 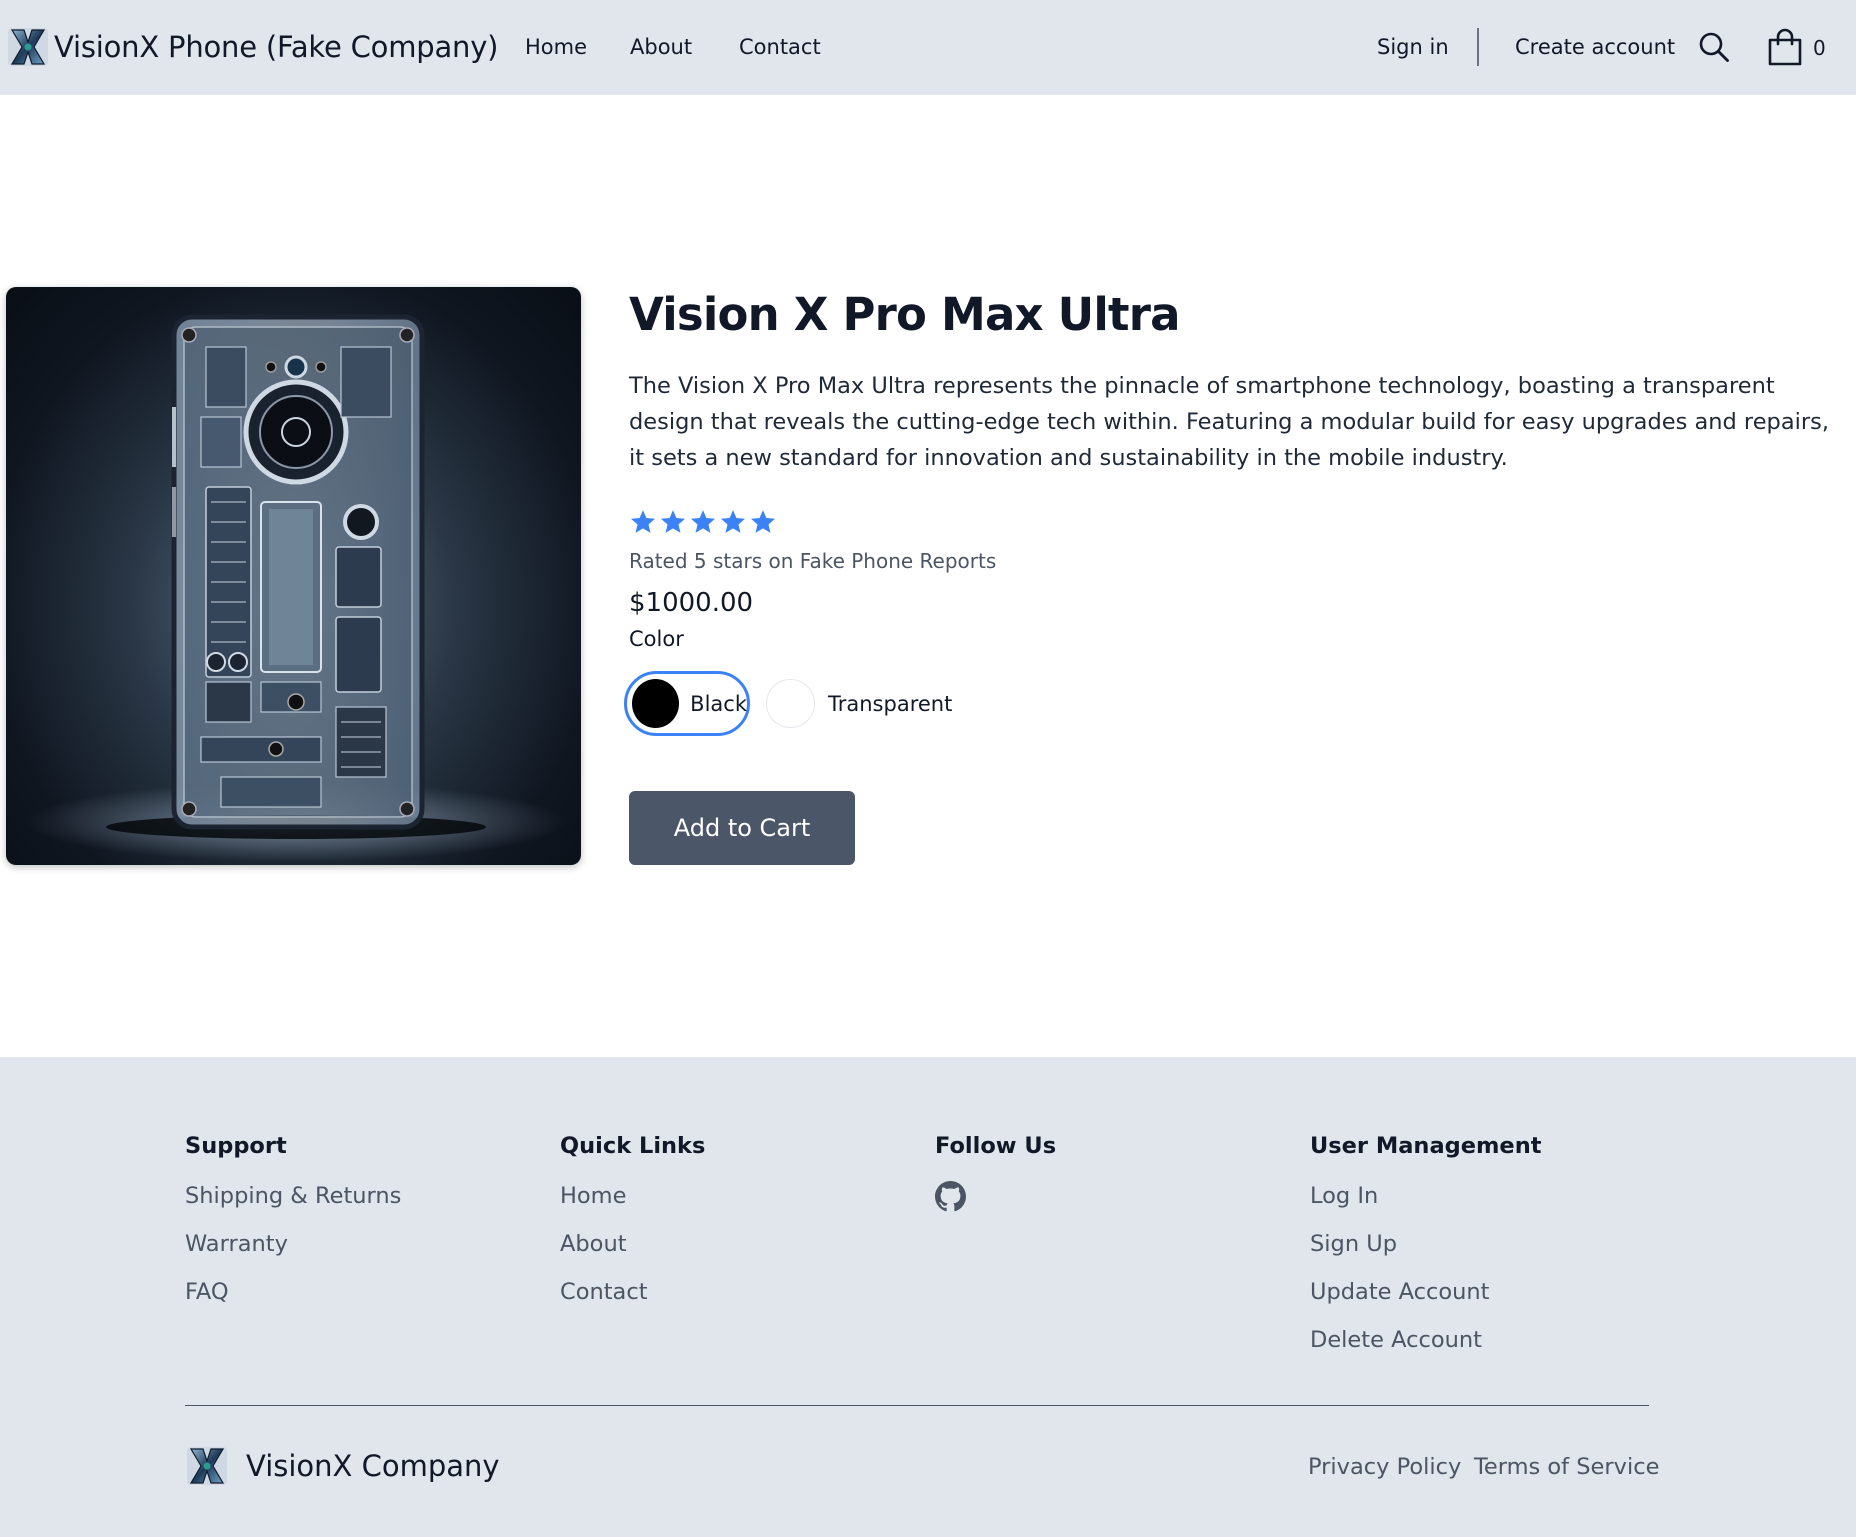 What do you see at coordinates (293, 1253) in the screenshot?
I see `footer-link-warranty: Warranty` at bounding box center [293, 1253].